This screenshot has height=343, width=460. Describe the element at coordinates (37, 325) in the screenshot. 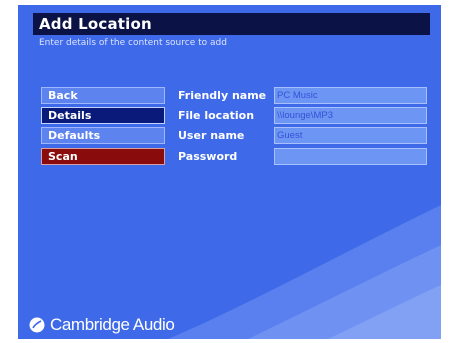

I see `cambridge-audio-logo-icon` at that location.